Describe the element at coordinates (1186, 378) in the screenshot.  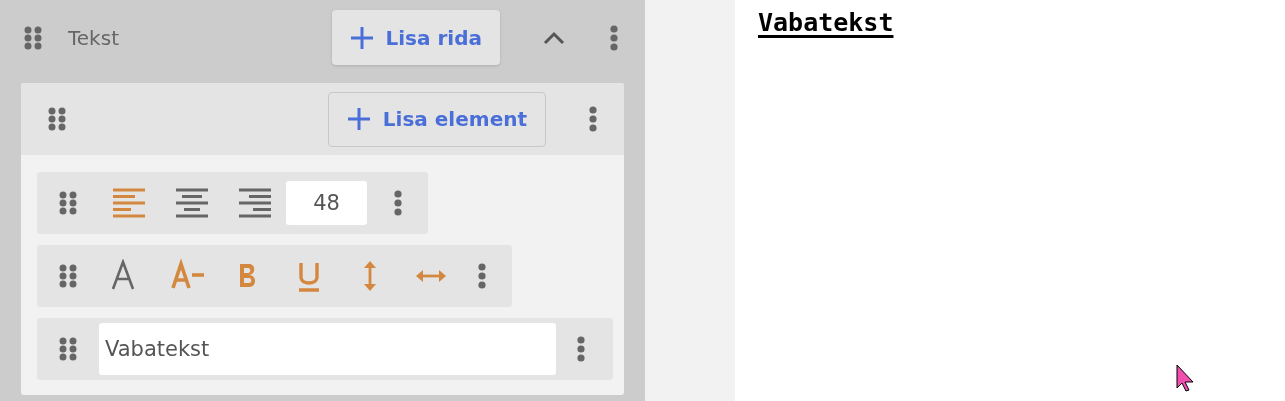
I see `mouse-pointer-icon` at that location.